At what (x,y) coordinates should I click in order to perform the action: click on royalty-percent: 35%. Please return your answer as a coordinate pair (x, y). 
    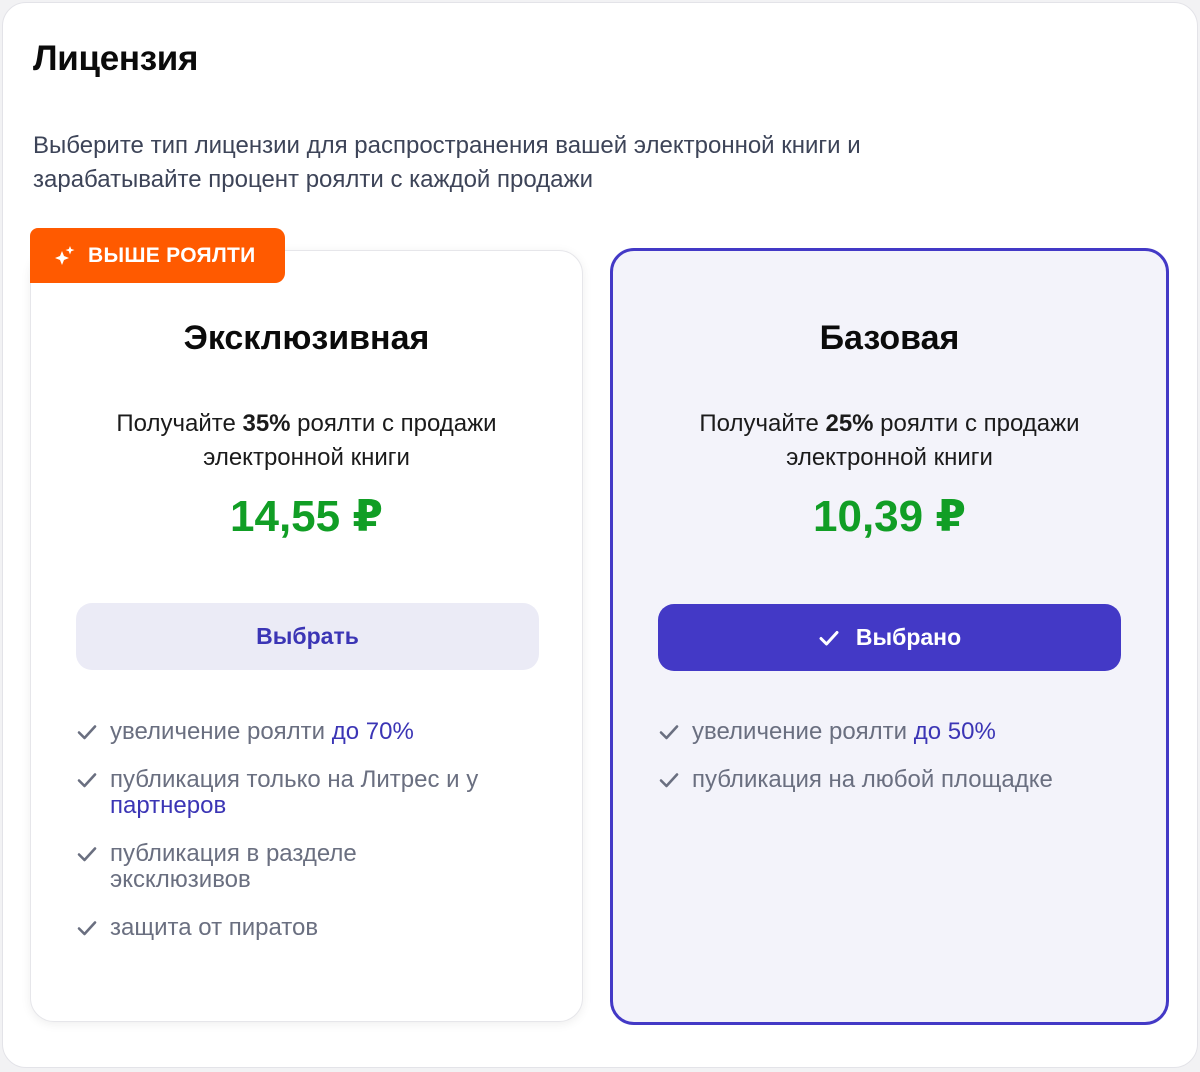
    Looking at the image, I should click on (266, 423).